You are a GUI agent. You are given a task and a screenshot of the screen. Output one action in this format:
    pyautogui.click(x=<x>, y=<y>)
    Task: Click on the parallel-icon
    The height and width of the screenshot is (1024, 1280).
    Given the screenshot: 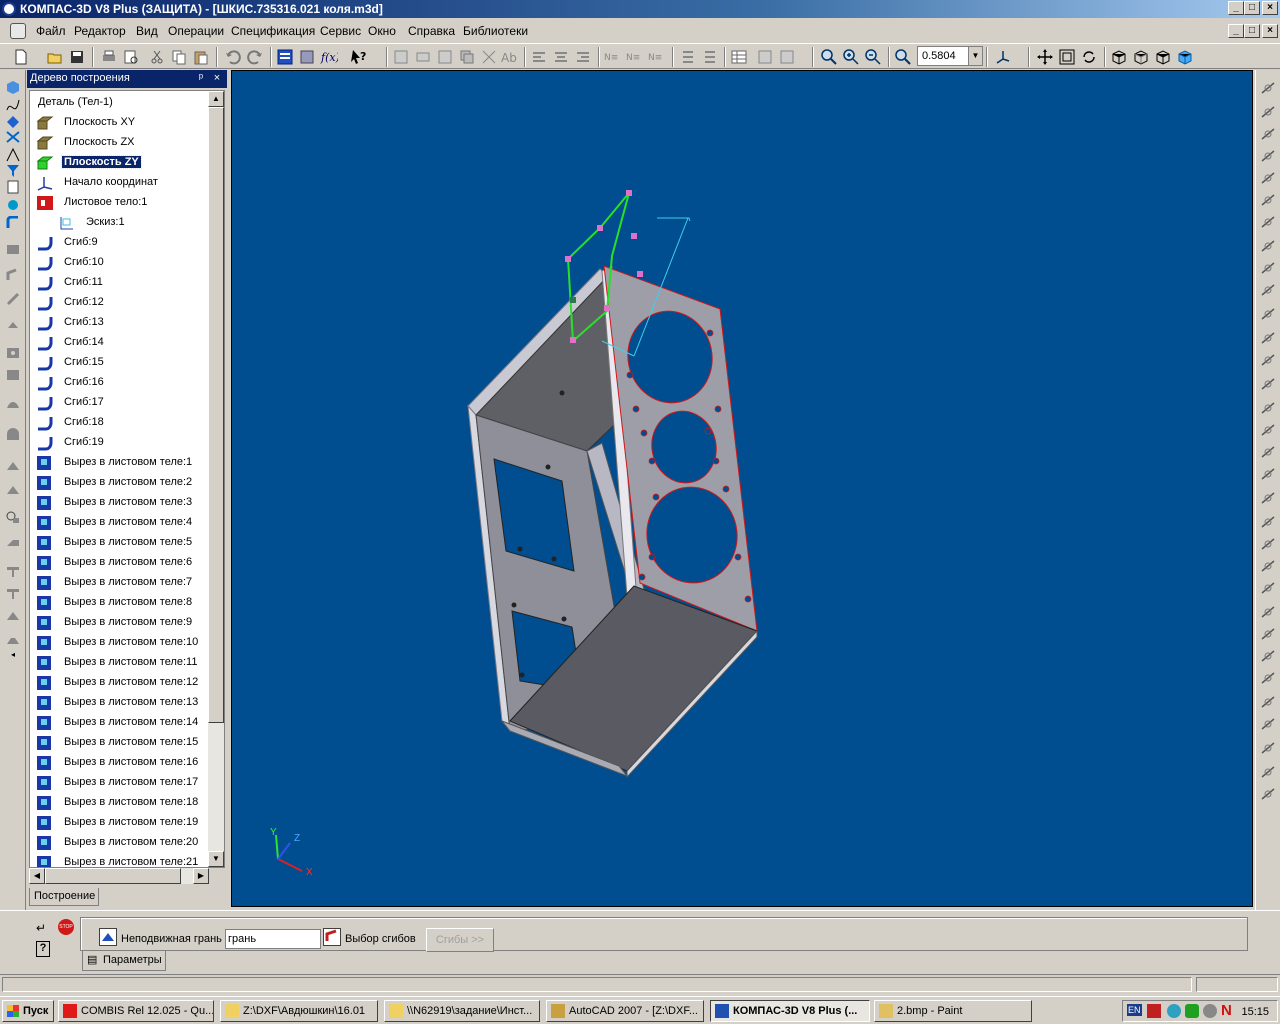 What is the action you would take?
    pyautogui.click(x=1268, y=702)
    